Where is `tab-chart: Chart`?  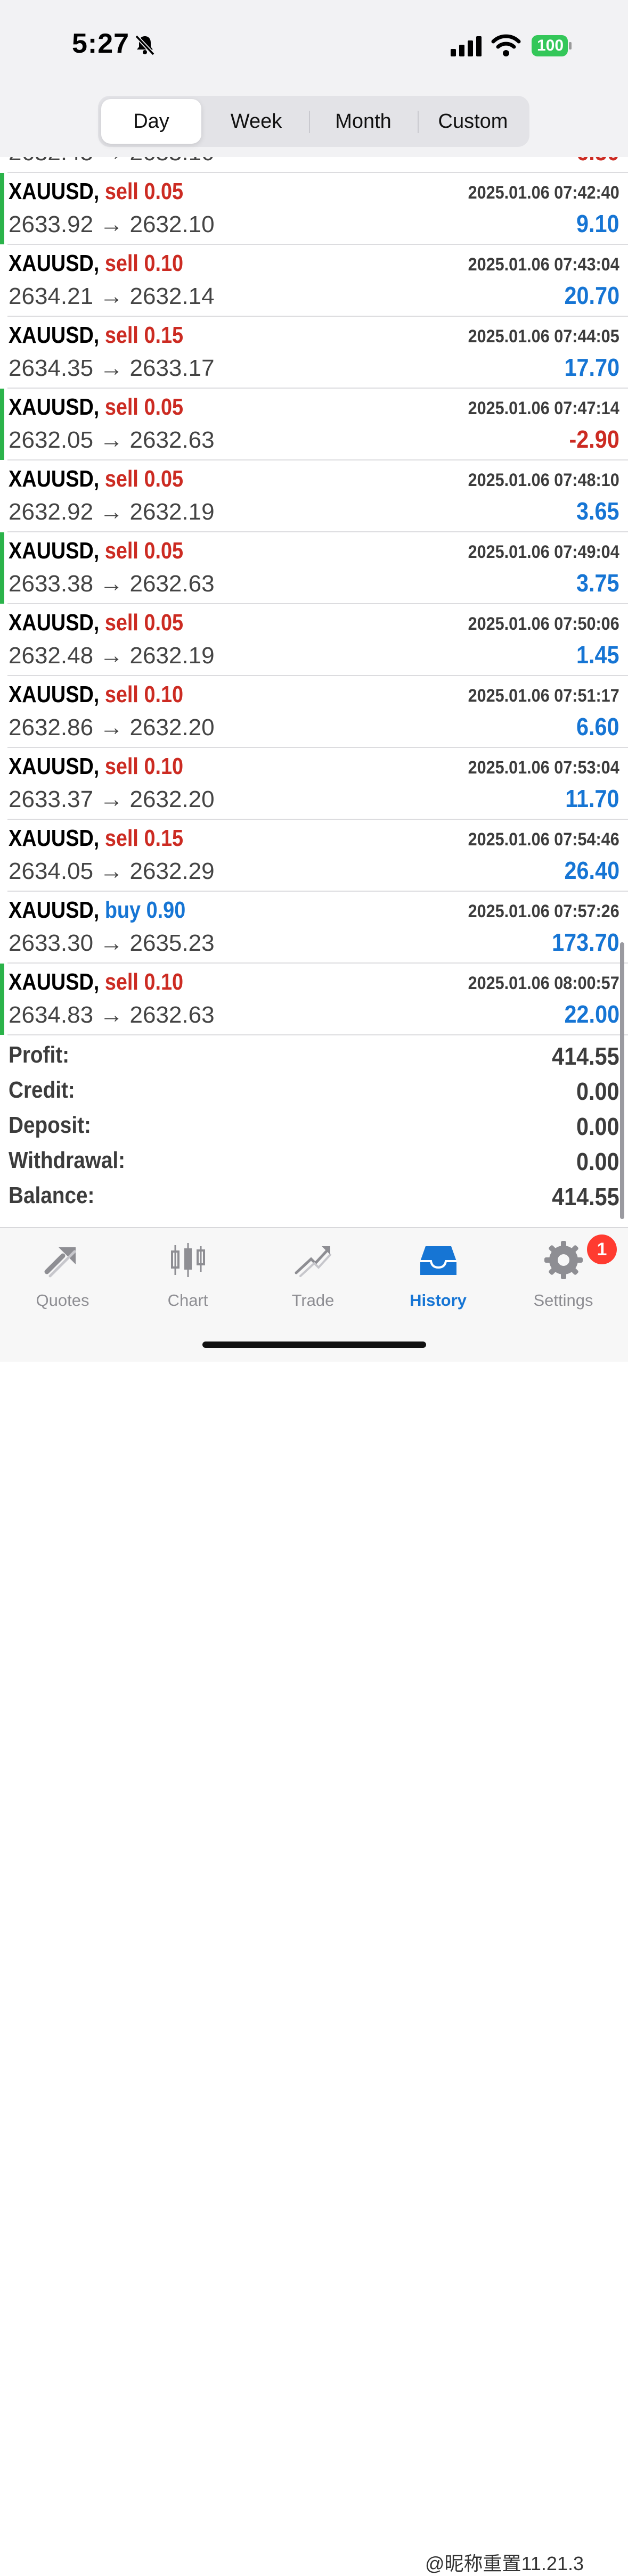
tab-chart: Chart is located at coordinates (187, 1281).